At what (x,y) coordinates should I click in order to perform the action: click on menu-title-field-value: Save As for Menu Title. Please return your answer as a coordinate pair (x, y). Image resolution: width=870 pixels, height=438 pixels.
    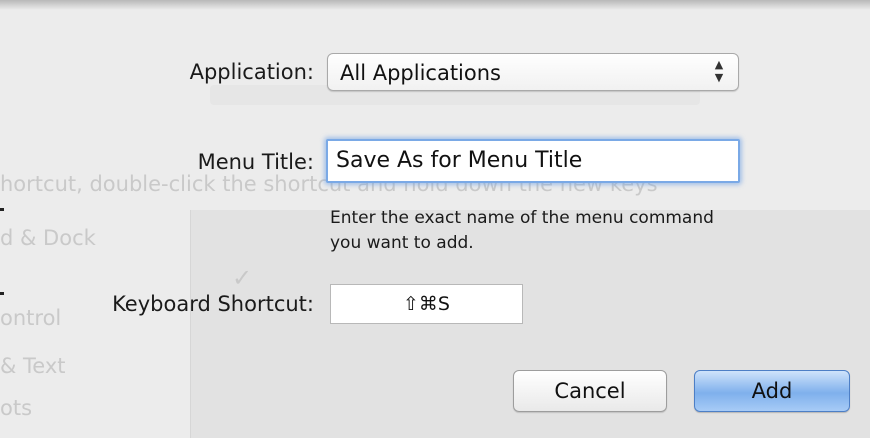
    Looking at the image, I should click on (459, 160).